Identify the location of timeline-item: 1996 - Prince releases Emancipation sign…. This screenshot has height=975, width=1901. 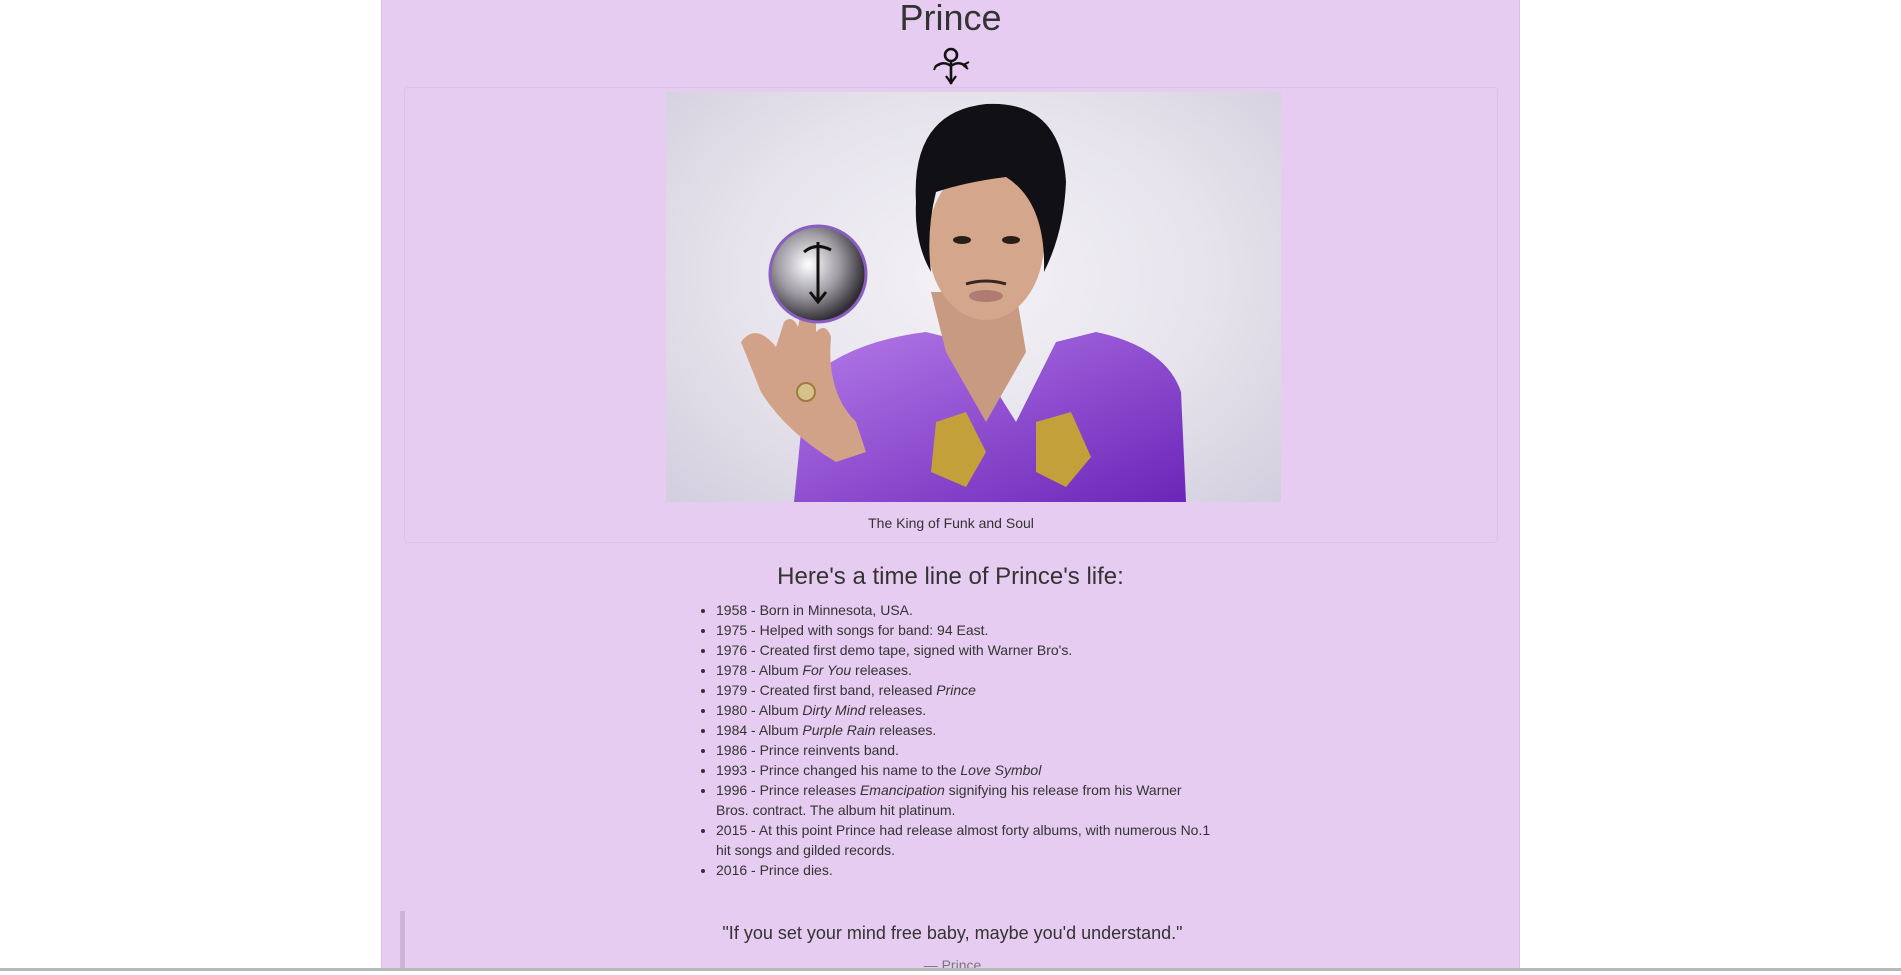
(966, 800).